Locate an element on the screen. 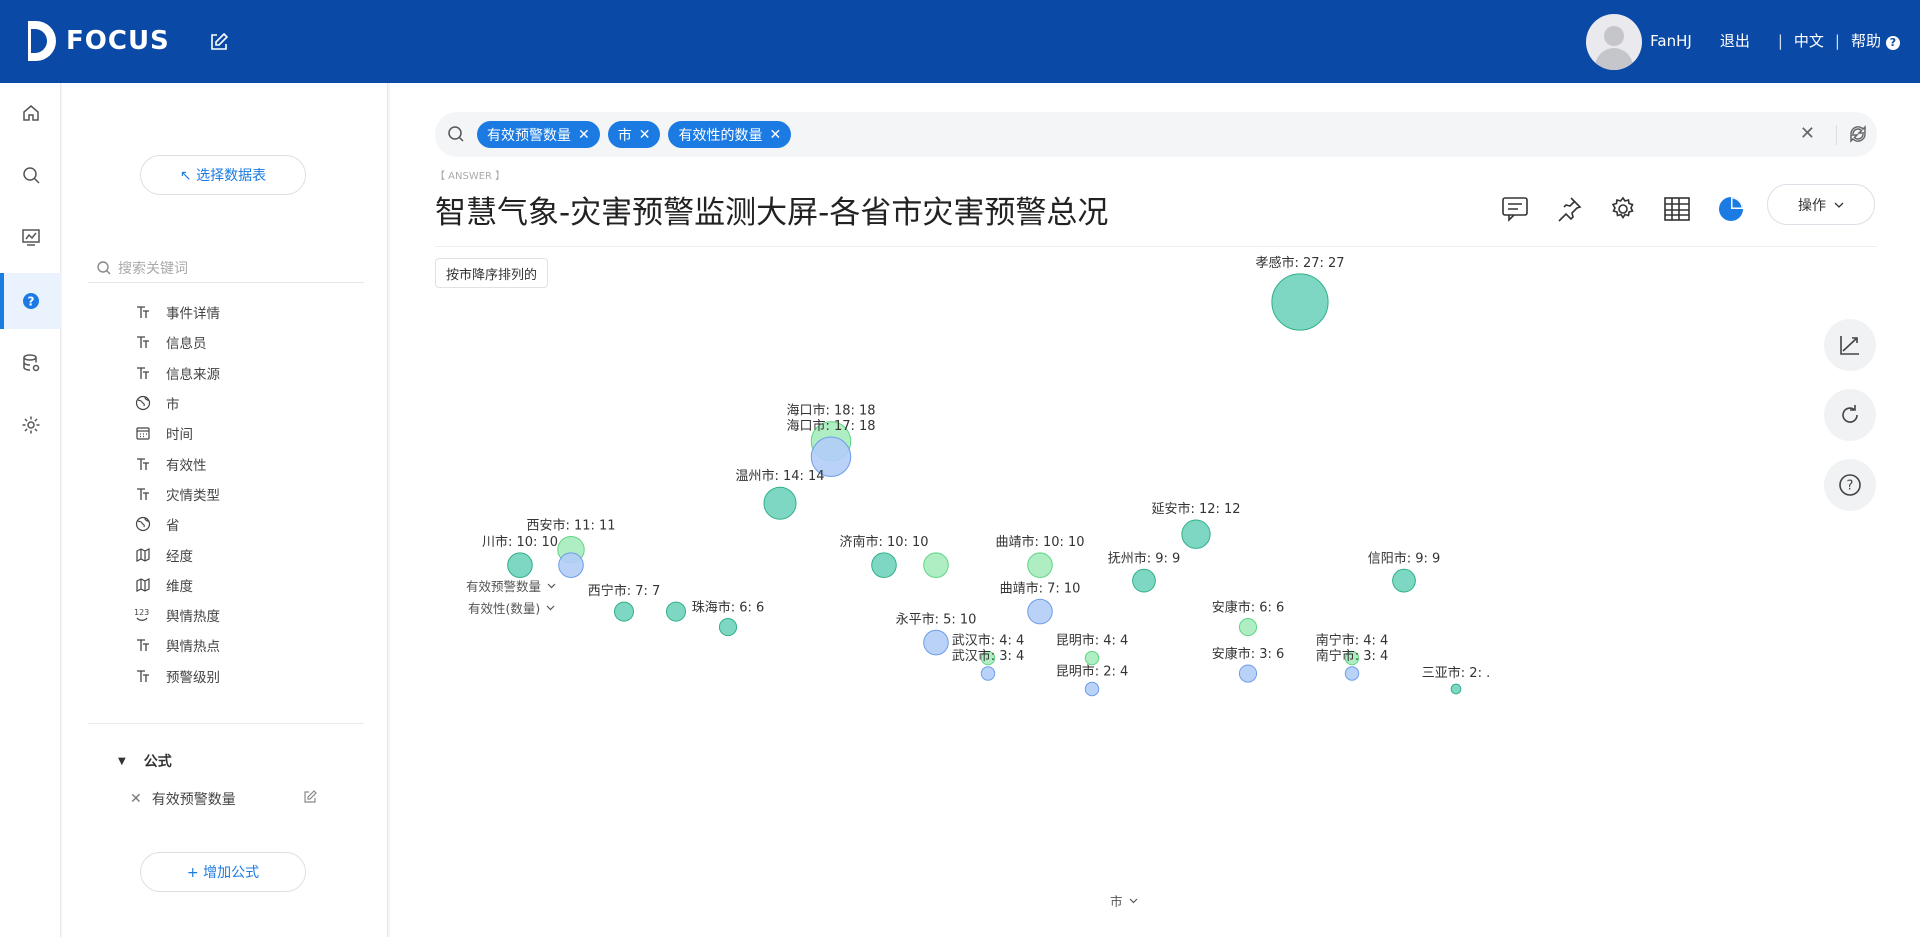 The width and height of the screenshot is (1920, 937). field-label: 省 is located at coordinates (173, 526).